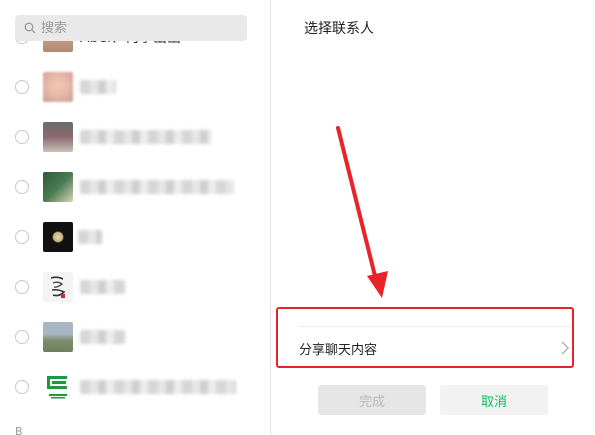 This screenshot has height=435, width=595. I want to click on done-button: 完成, so click(372, 400).